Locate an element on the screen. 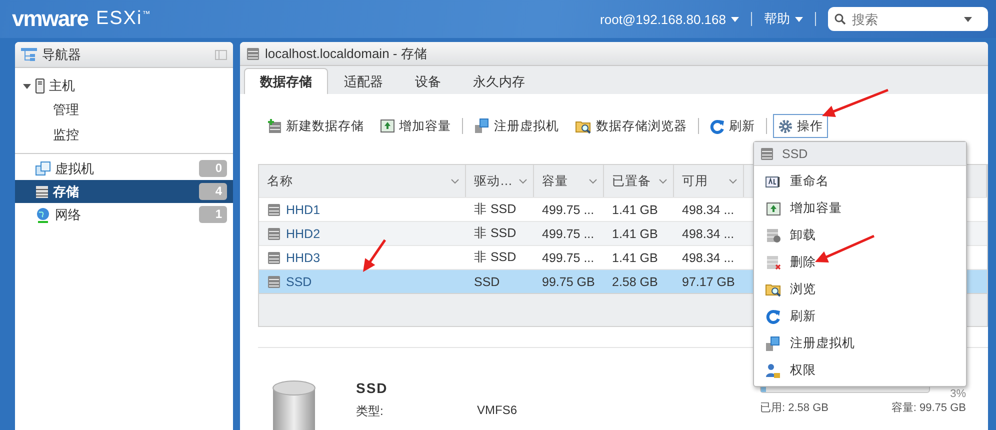 This screenshot has height=430, width=996. menu-item: 重命名 is located at coordinates (860, 181).